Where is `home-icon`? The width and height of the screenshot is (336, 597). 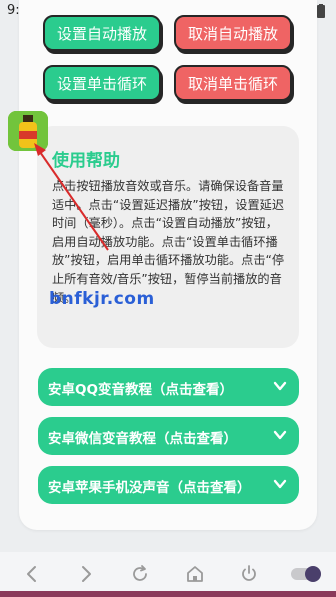 home-icon is located at coordinates (195, 574).